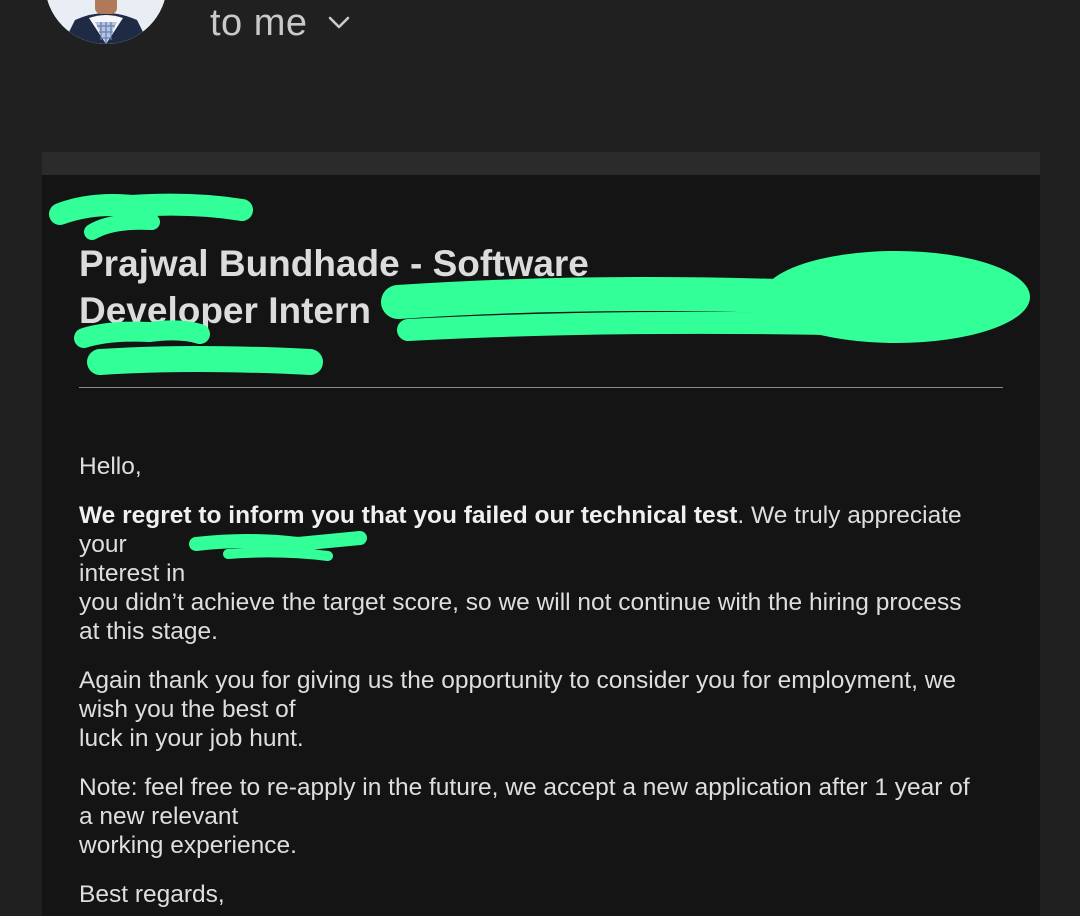  What do you see at coordinates (259, 22) in the screenshot?
I see `recipient-label: to me` at bounding box center [259, 22].